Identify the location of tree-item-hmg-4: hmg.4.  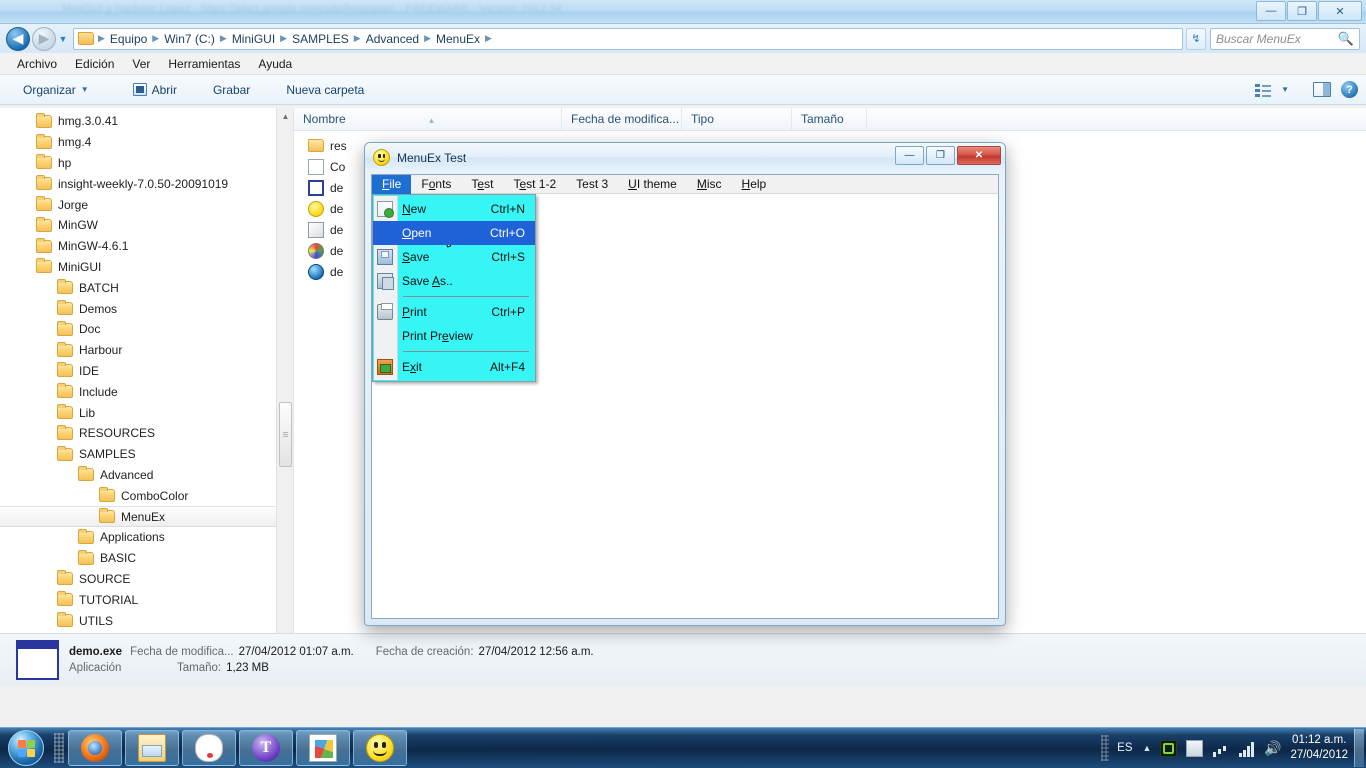
(146, 142).